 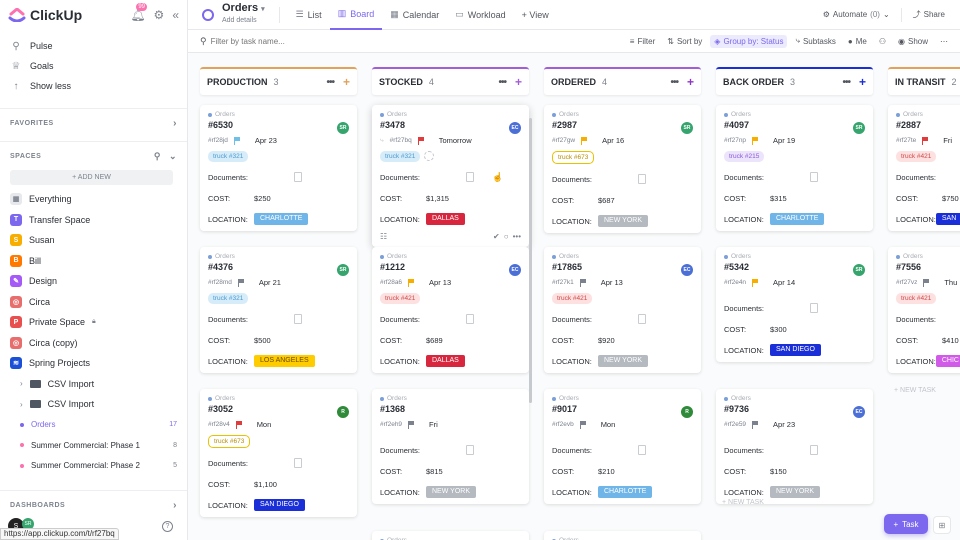 What do you see at coordinates (942, 525) in the screenshot?
I see `apps-grid-icon: ⊞` at bounding box center [942, 525].